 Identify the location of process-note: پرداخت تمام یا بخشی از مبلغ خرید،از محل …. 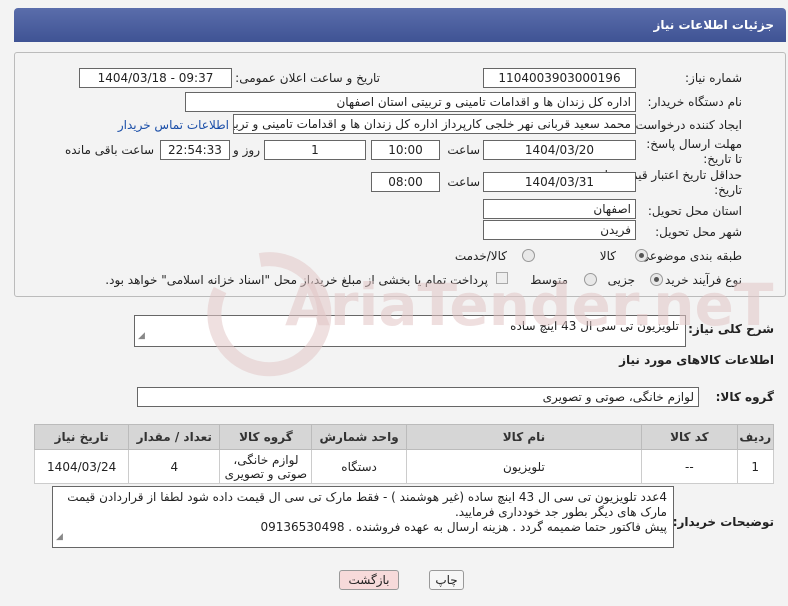
(296, 280).